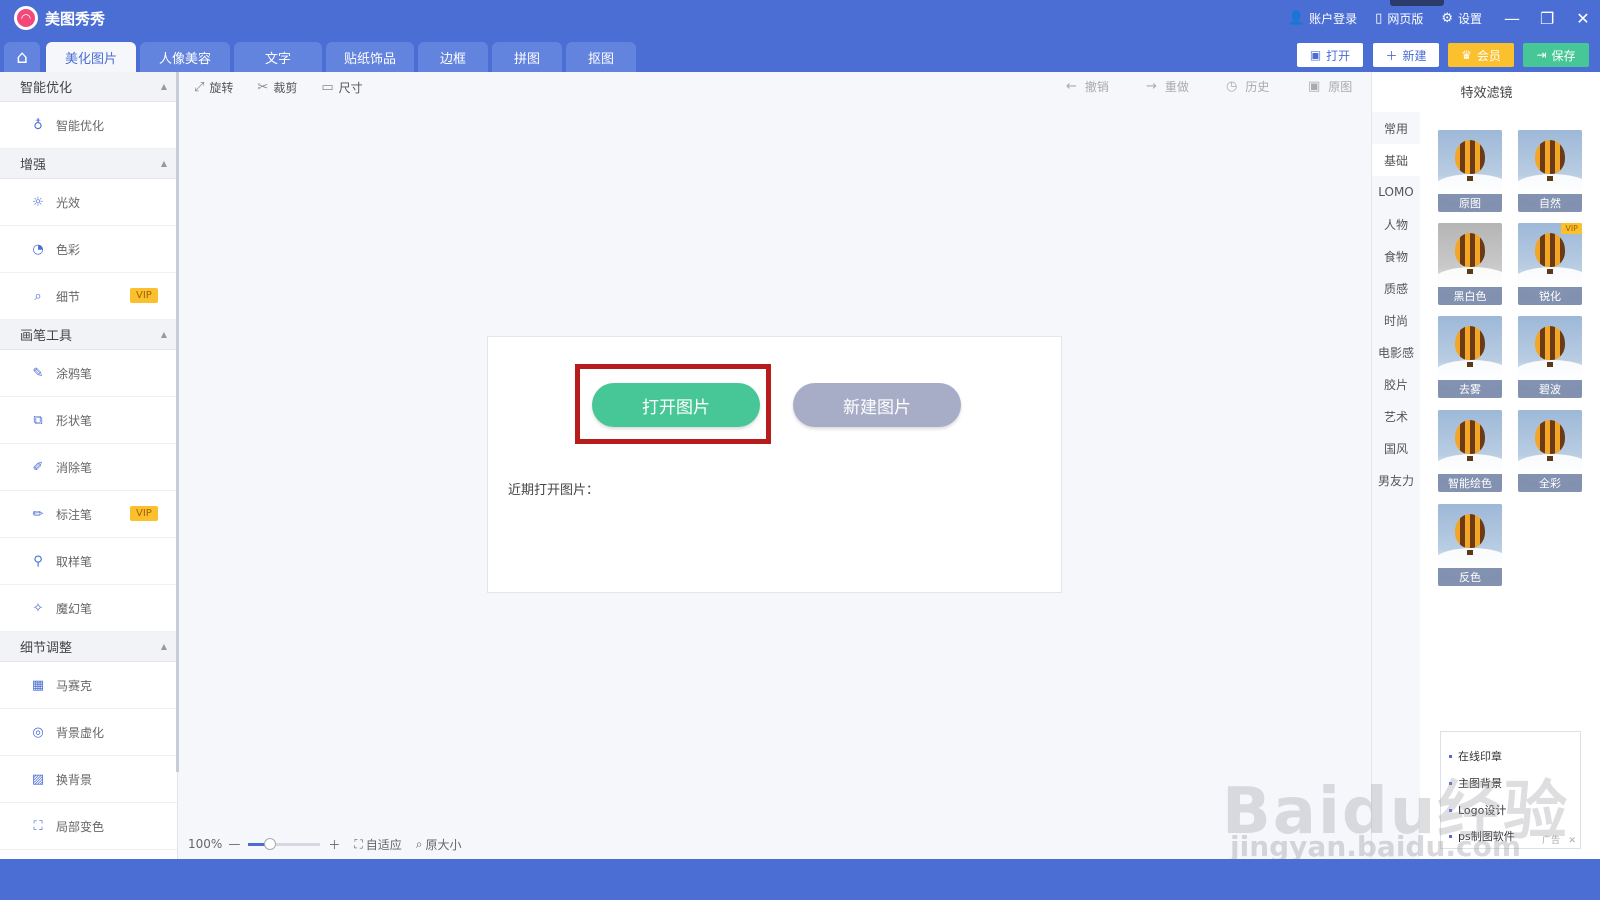 The height and width of the screenshot is (900, 1600). I want to click on account-login-button: 👤 账户登录, so click(1322, 18).